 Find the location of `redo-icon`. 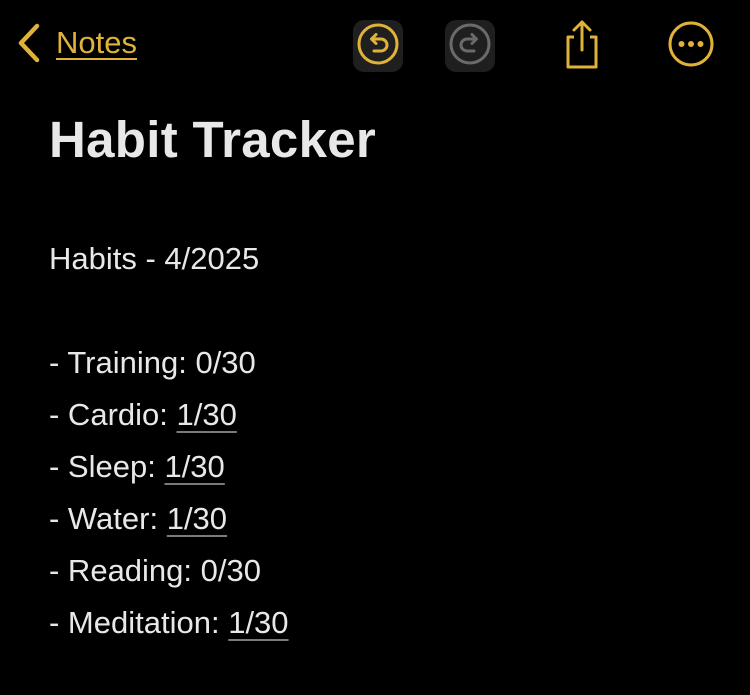

redo-icon is located at coordinates (470, 46).